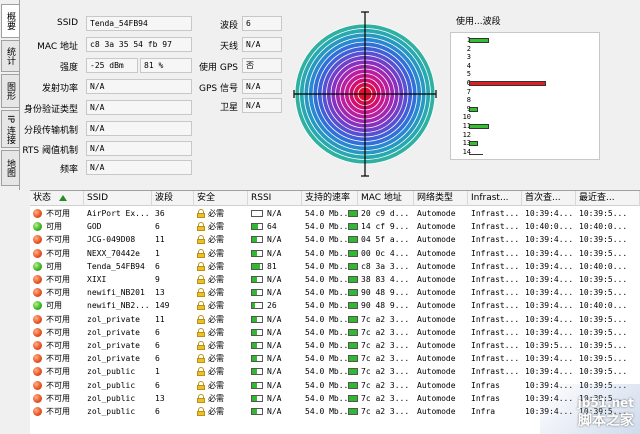 The height and width of the screenshot is (434, 640). What do you see at coordinates (10, 91) in the screenshot?
I see `tab-2: 图形` at bounding box center [10, 91].